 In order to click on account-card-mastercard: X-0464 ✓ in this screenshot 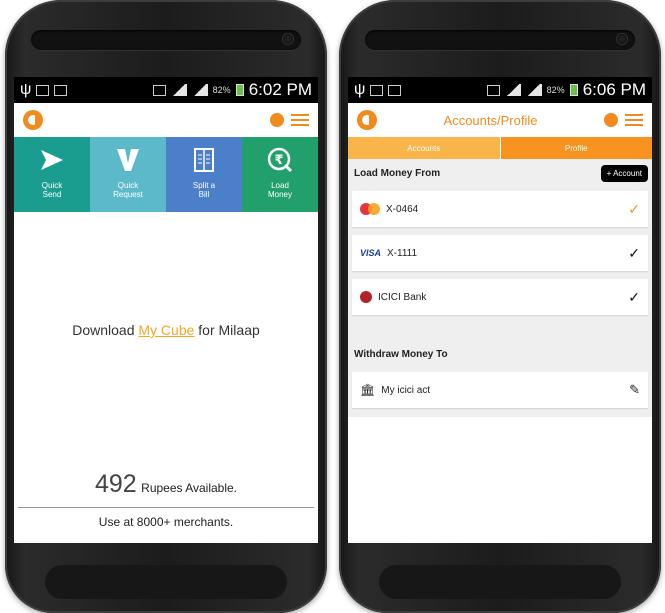, I will do `click(500, 209)`.